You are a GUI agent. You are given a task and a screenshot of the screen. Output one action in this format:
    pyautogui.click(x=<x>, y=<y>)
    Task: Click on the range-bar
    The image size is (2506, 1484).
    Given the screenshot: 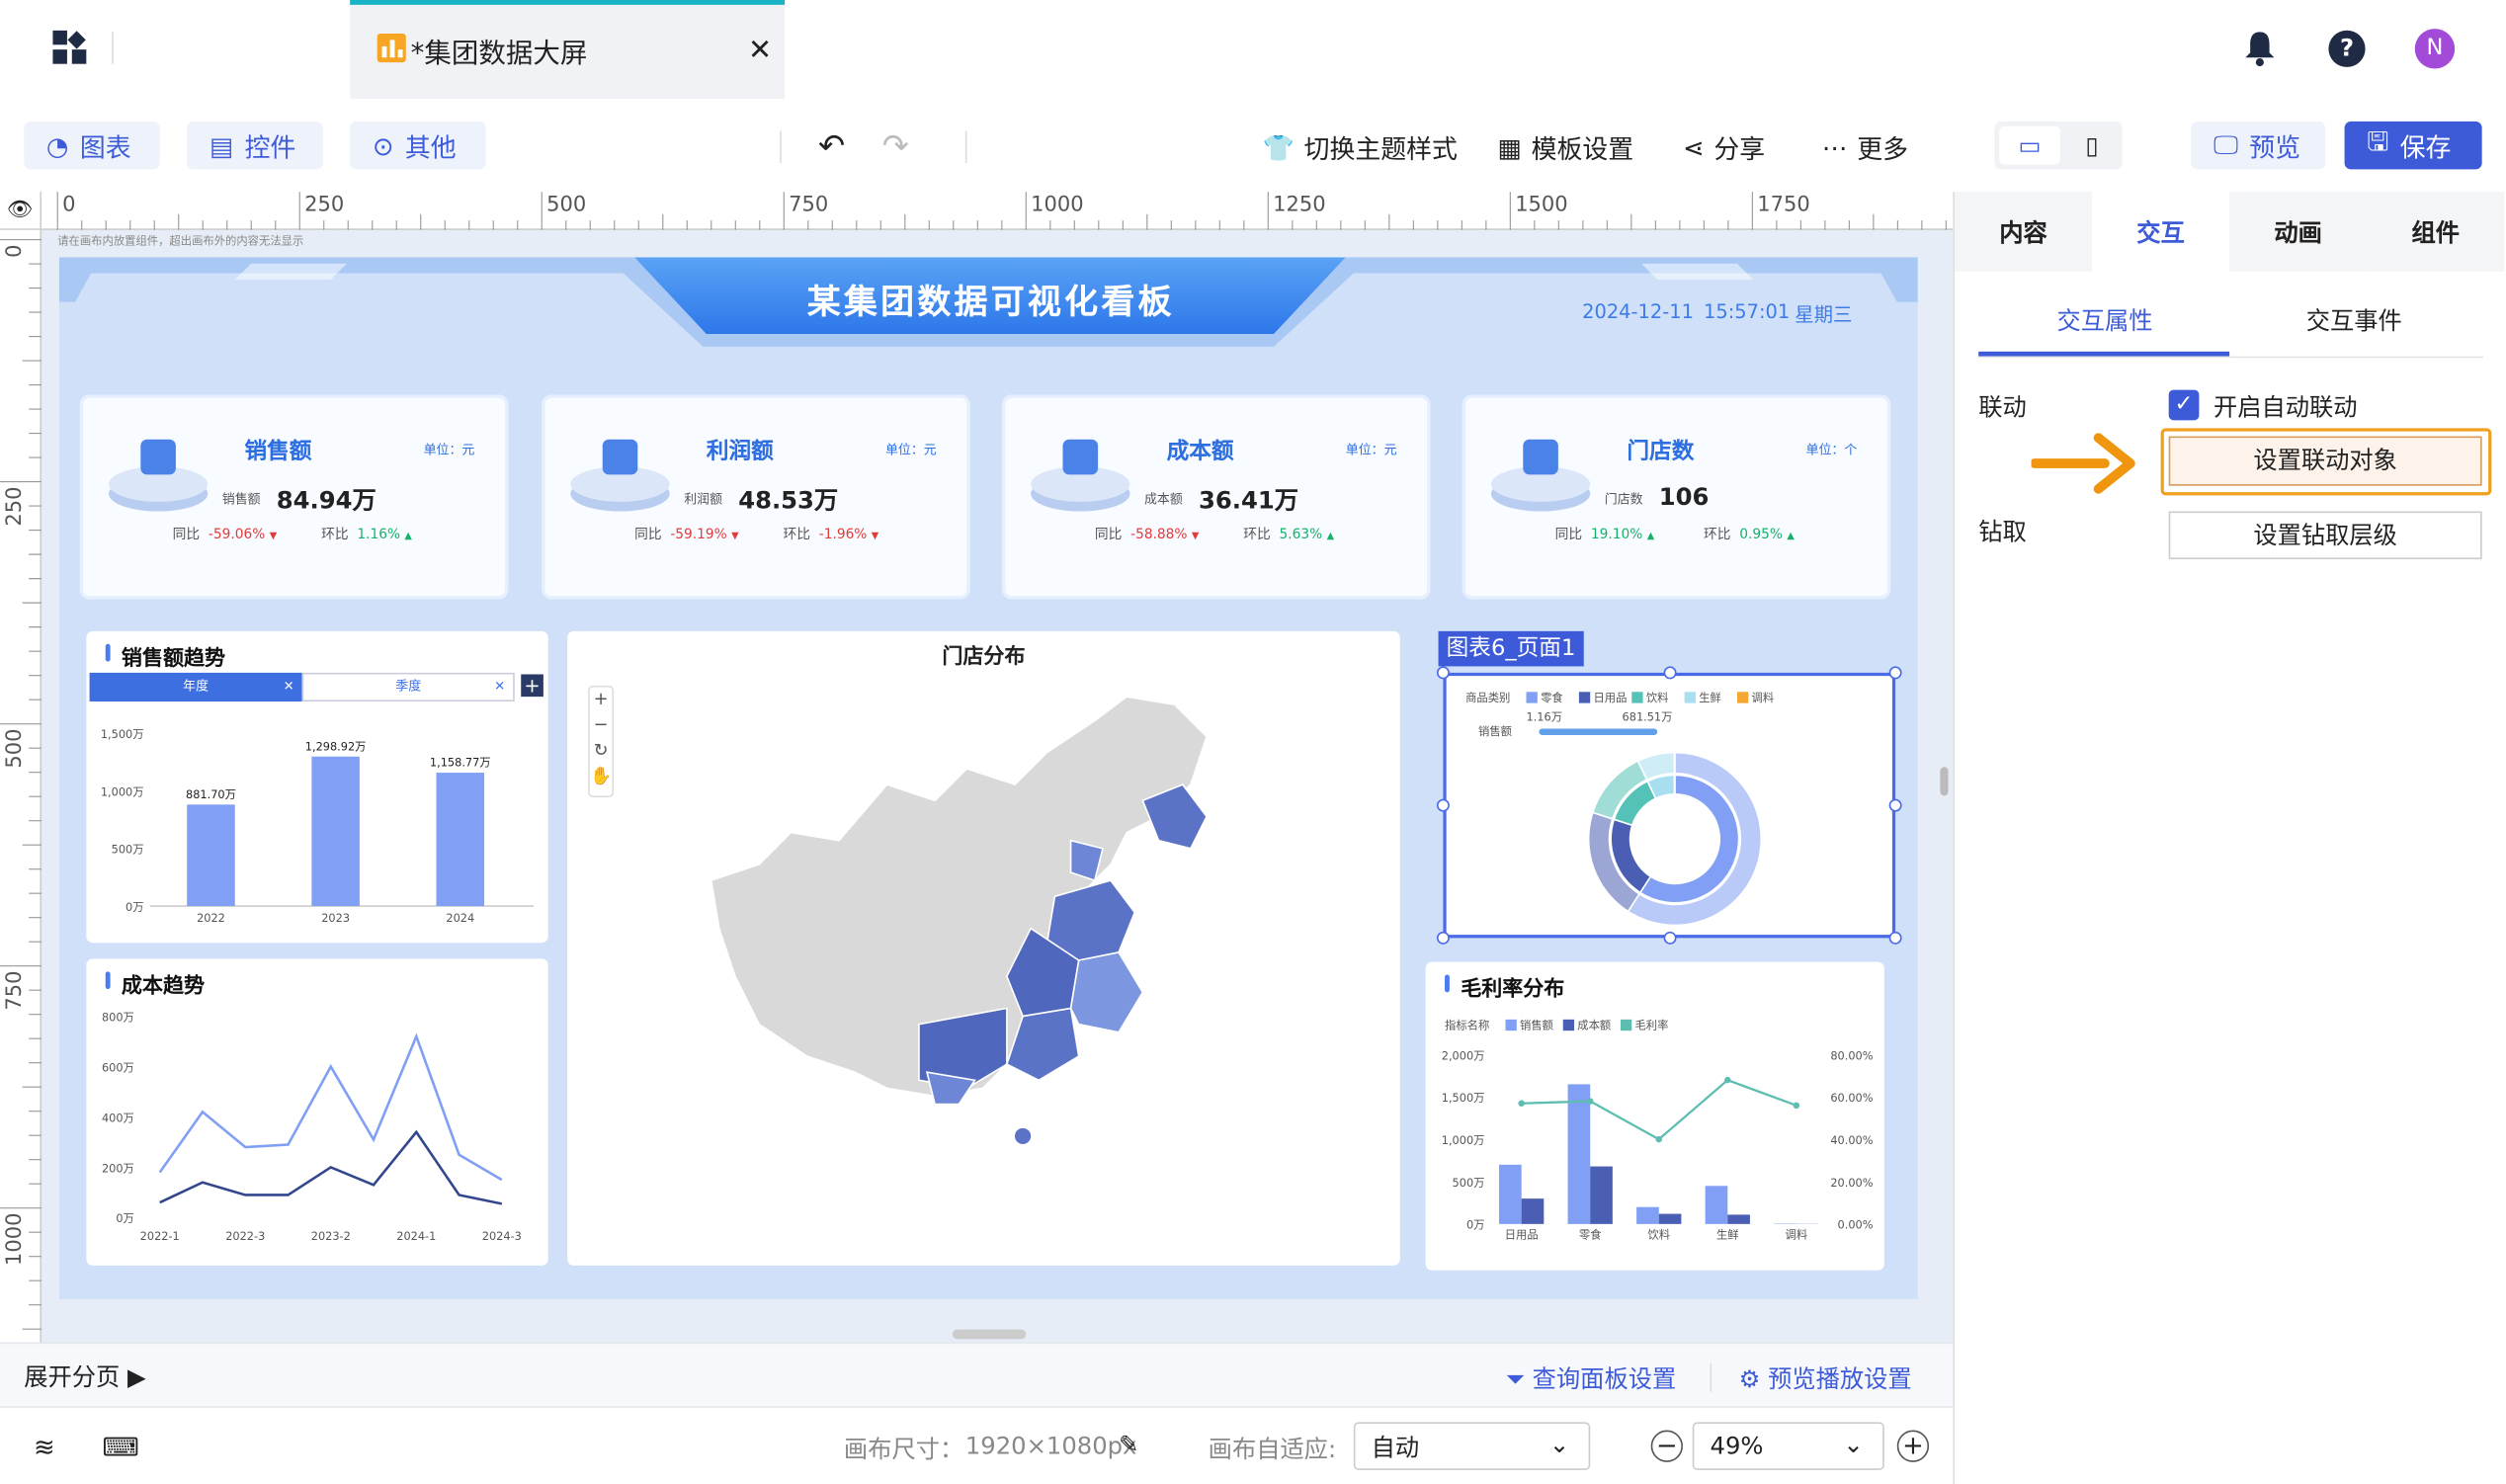 What is the action you would take?
    pyautogui.click(x=1598, y=731)
    